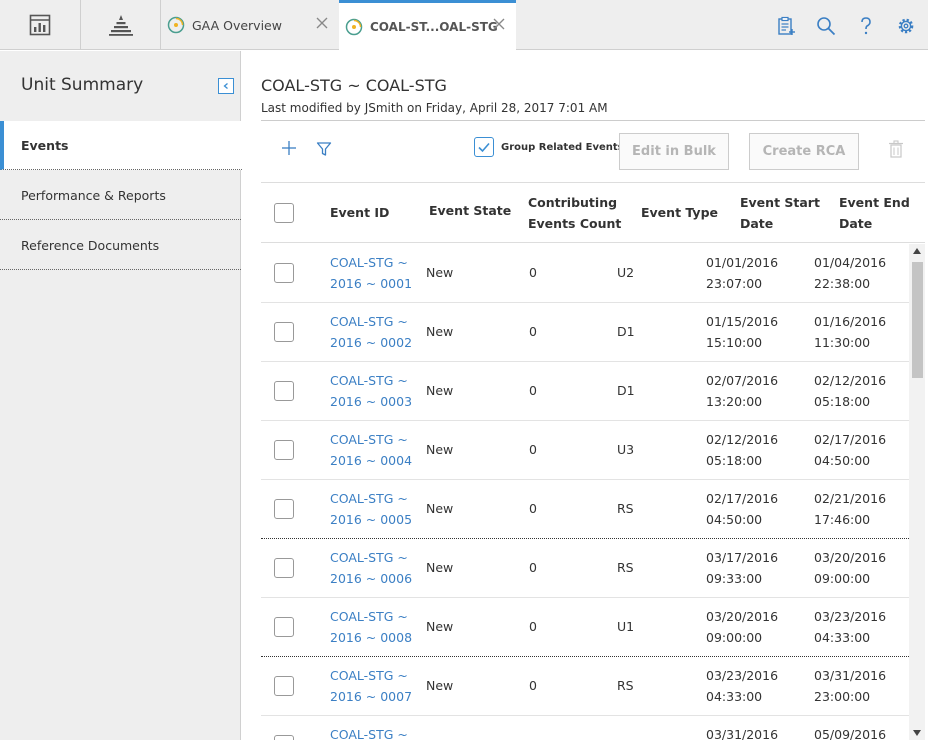 Image resolution: width=928 pixels, height=740 pixels. Describe the element at coordinates (742, 262) in the screenshot. I see `start-date: 01/01/2016` at that location.